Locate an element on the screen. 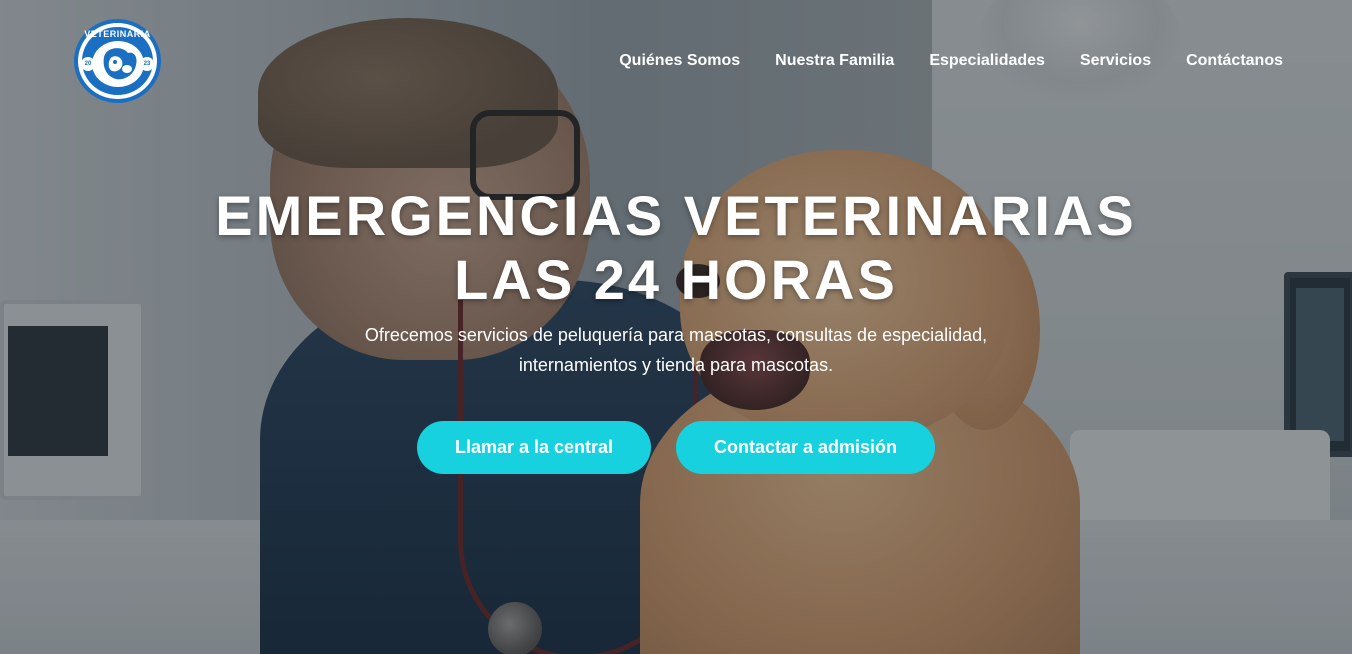 The height and width of the screenshot is (654, 1352). call-central-button: Llamar a la central is located at coordinates (534, 447).